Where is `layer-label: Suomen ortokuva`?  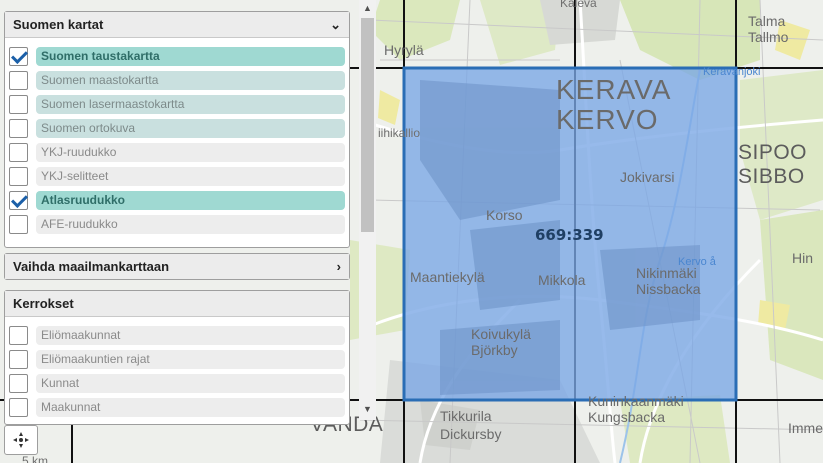
layer-label: Suomen ortokuva is located at coordinates (190, 128).